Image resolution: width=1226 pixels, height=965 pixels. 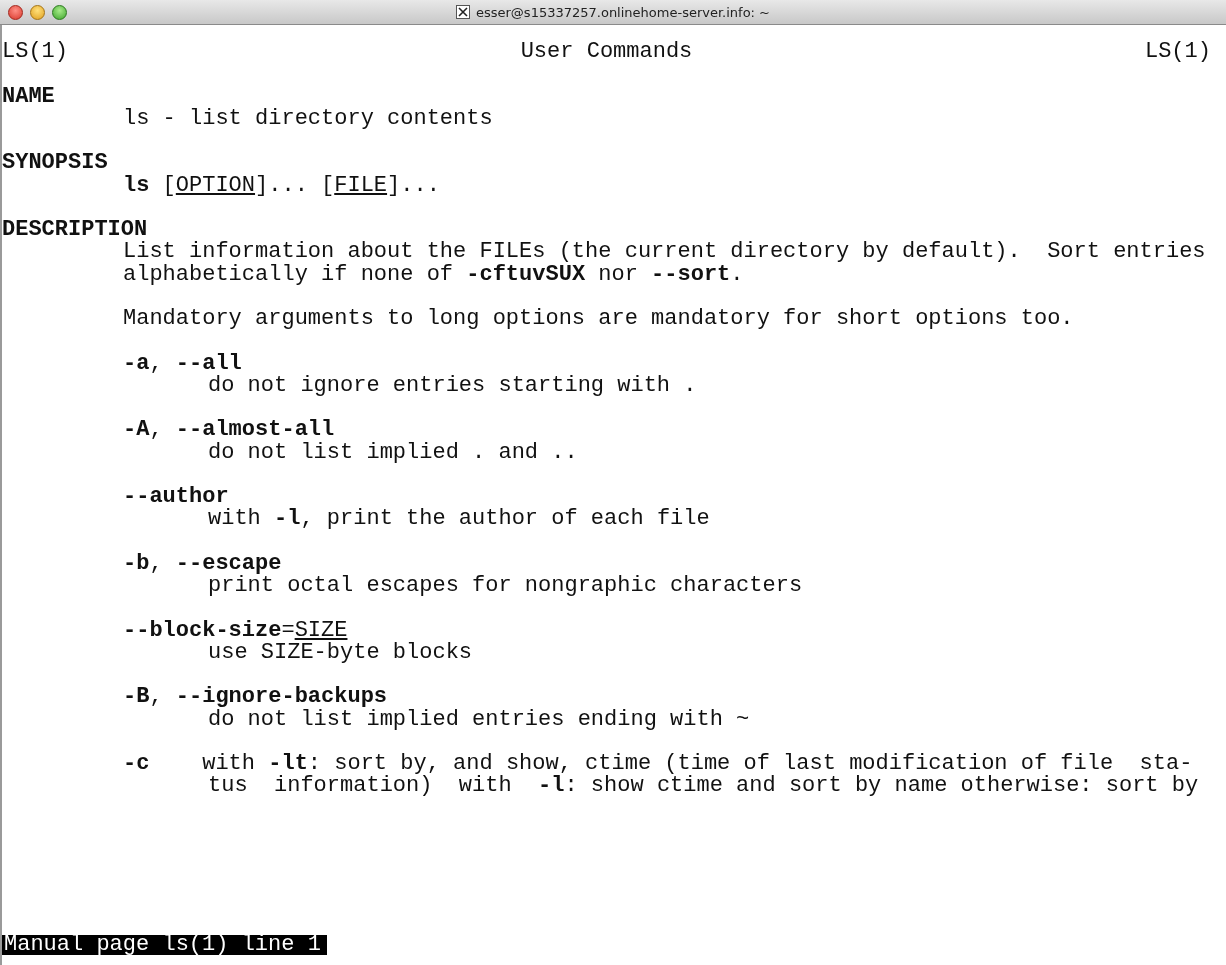 I want to click on man-header-right: LS(1), so click(x=1177, y=52).